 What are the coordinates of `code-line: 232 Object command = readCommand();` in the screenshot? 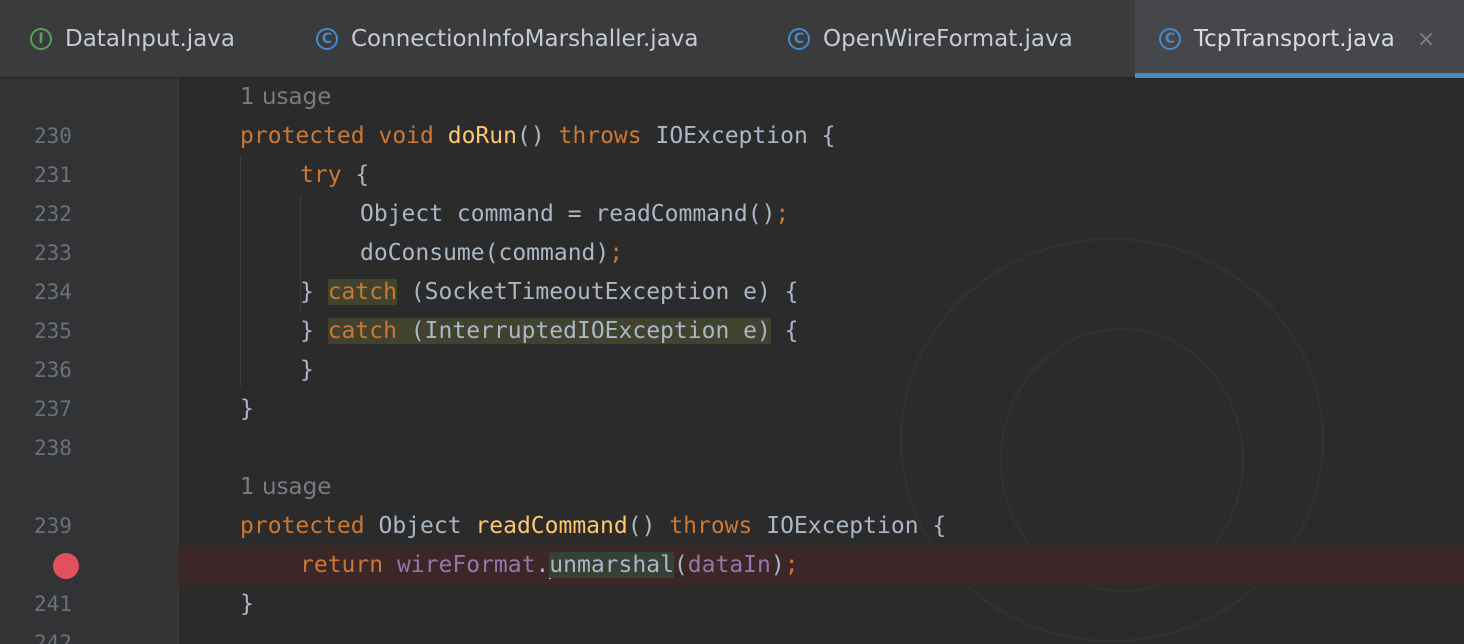 It's located at (732, 214).